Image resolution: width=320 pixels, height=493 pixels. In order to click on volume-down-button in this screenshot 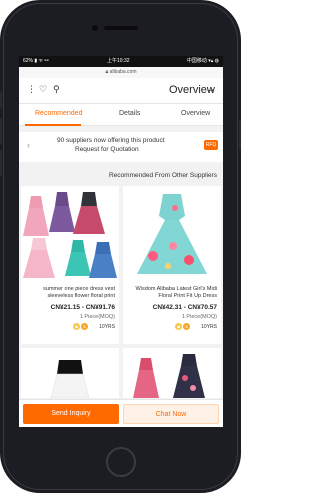, I will do `click(1, 163)`.